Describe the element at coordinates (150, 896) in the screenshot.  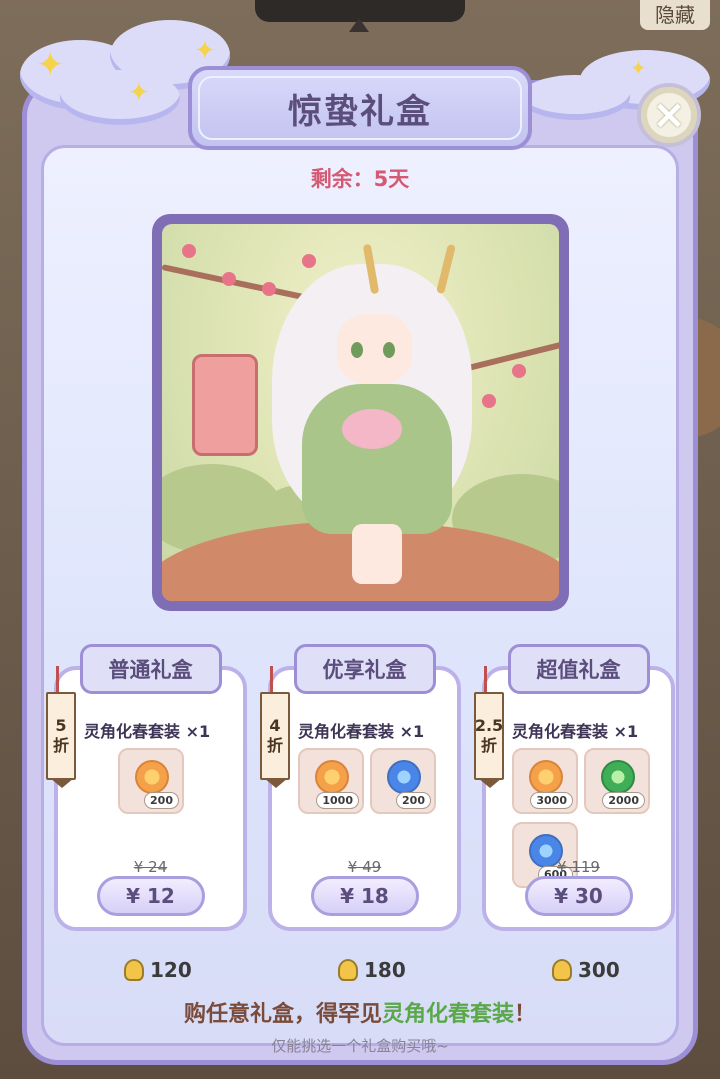
I see `buy-button: ¥ 12` at that location.